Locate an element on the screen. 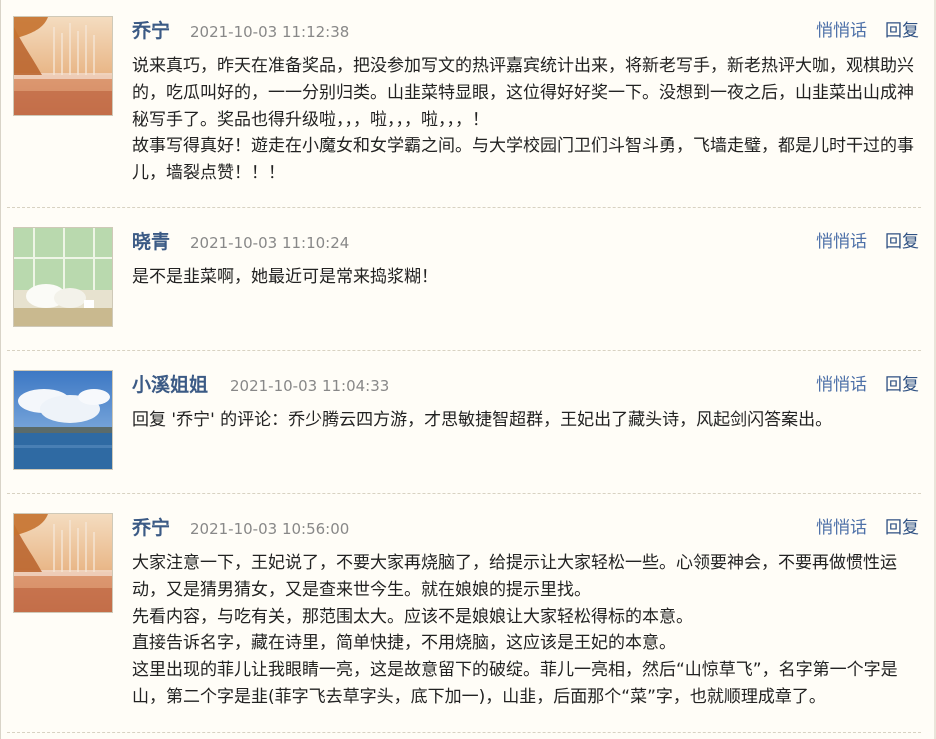 Image resolution: width=936 pixels, height=739 pixels. comment-header: 晓青 2021-10-03 11:10:24 悄悄话 回复 is located at coordinates (526, 242).